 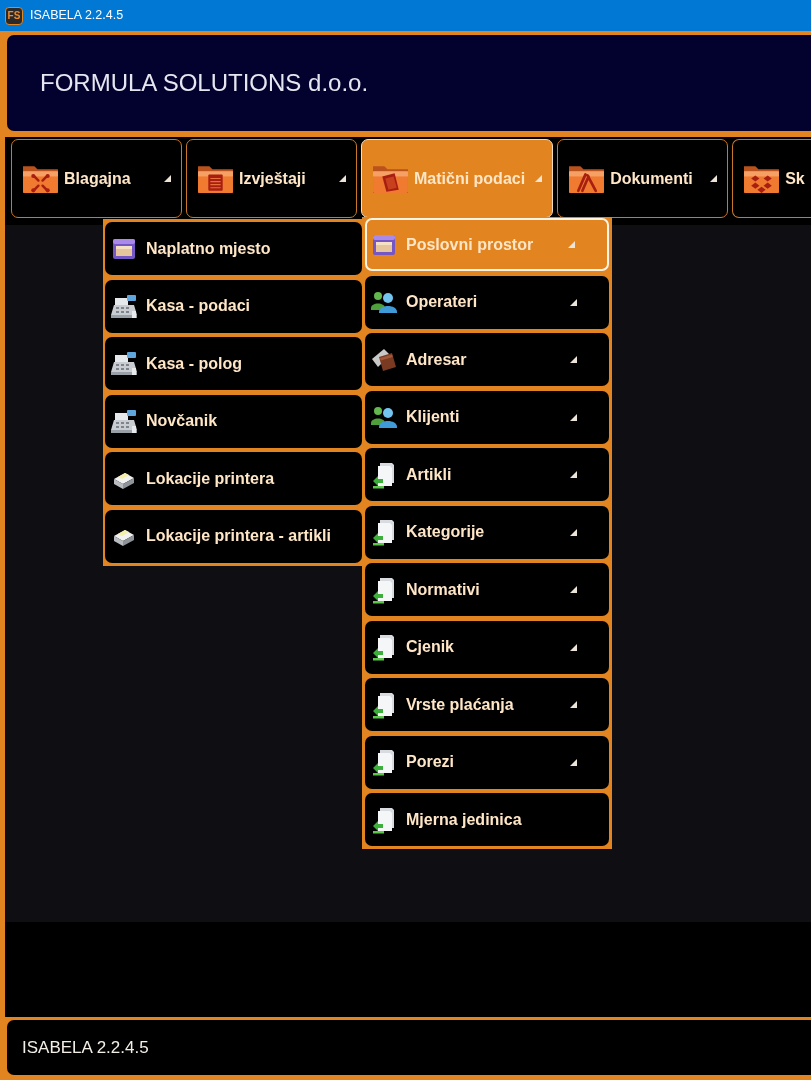 What do you see at coordinates (233, 363) in the screenshot?
I see `submenu-item: Kasa - polog` at bounding box center [233, 363].